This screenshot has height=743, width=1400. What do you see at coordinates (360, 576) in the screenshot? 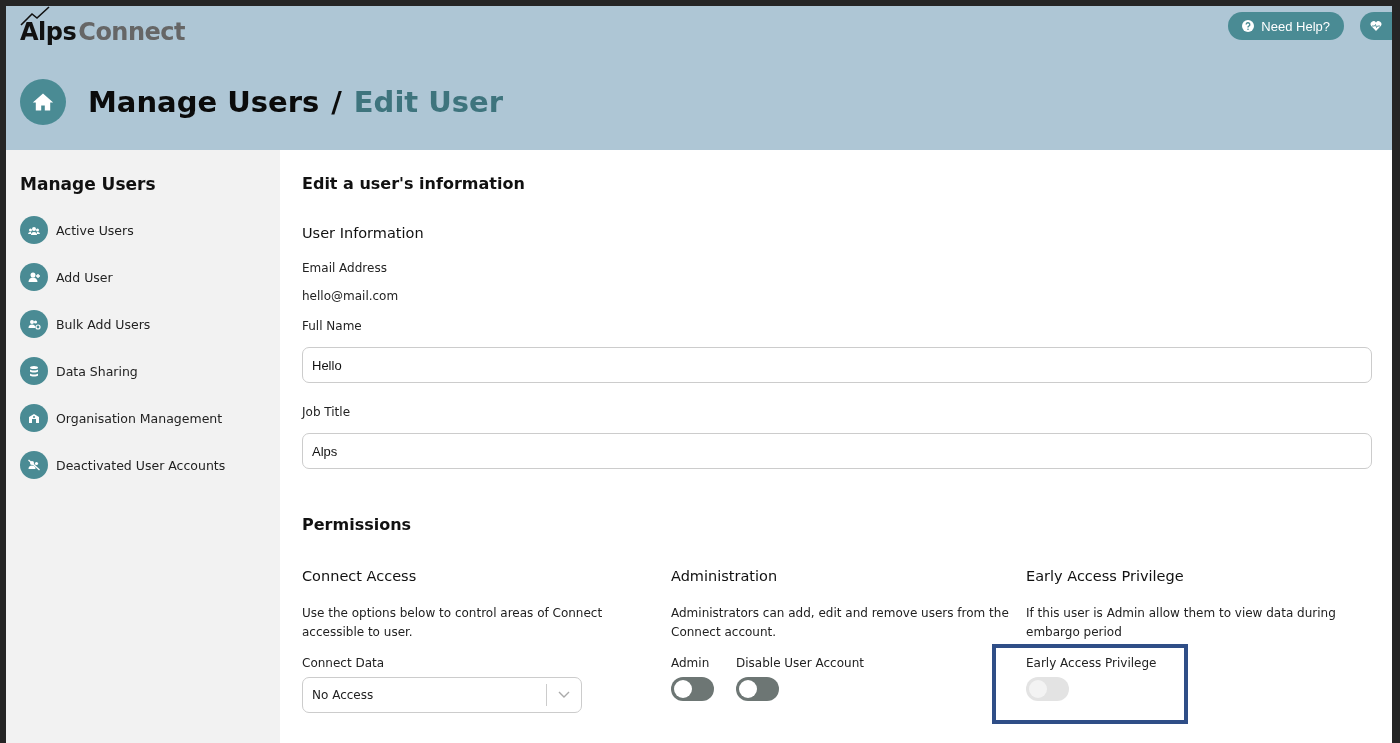
I see `column-title: Connect Access` at bounding box center [360, 576].